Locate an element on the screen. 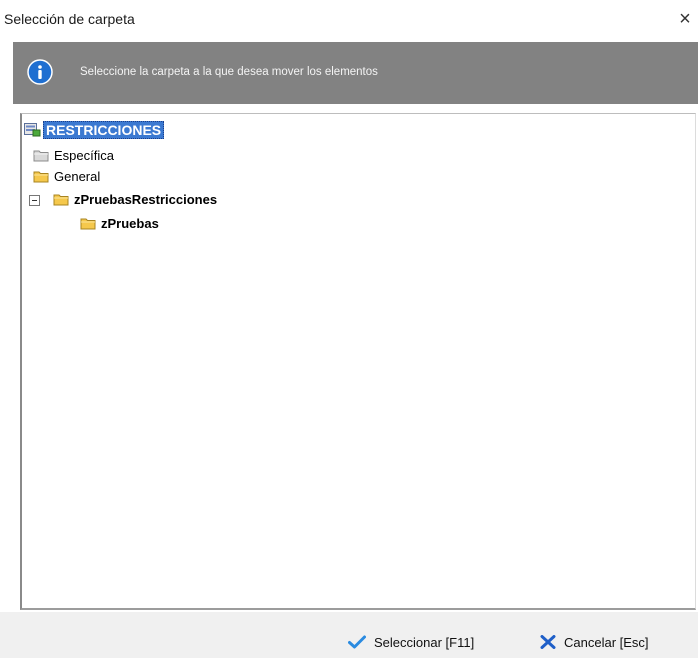 The image size is (698, 658). tree-item-especifica: Específica is located at coordinates (73, 155).